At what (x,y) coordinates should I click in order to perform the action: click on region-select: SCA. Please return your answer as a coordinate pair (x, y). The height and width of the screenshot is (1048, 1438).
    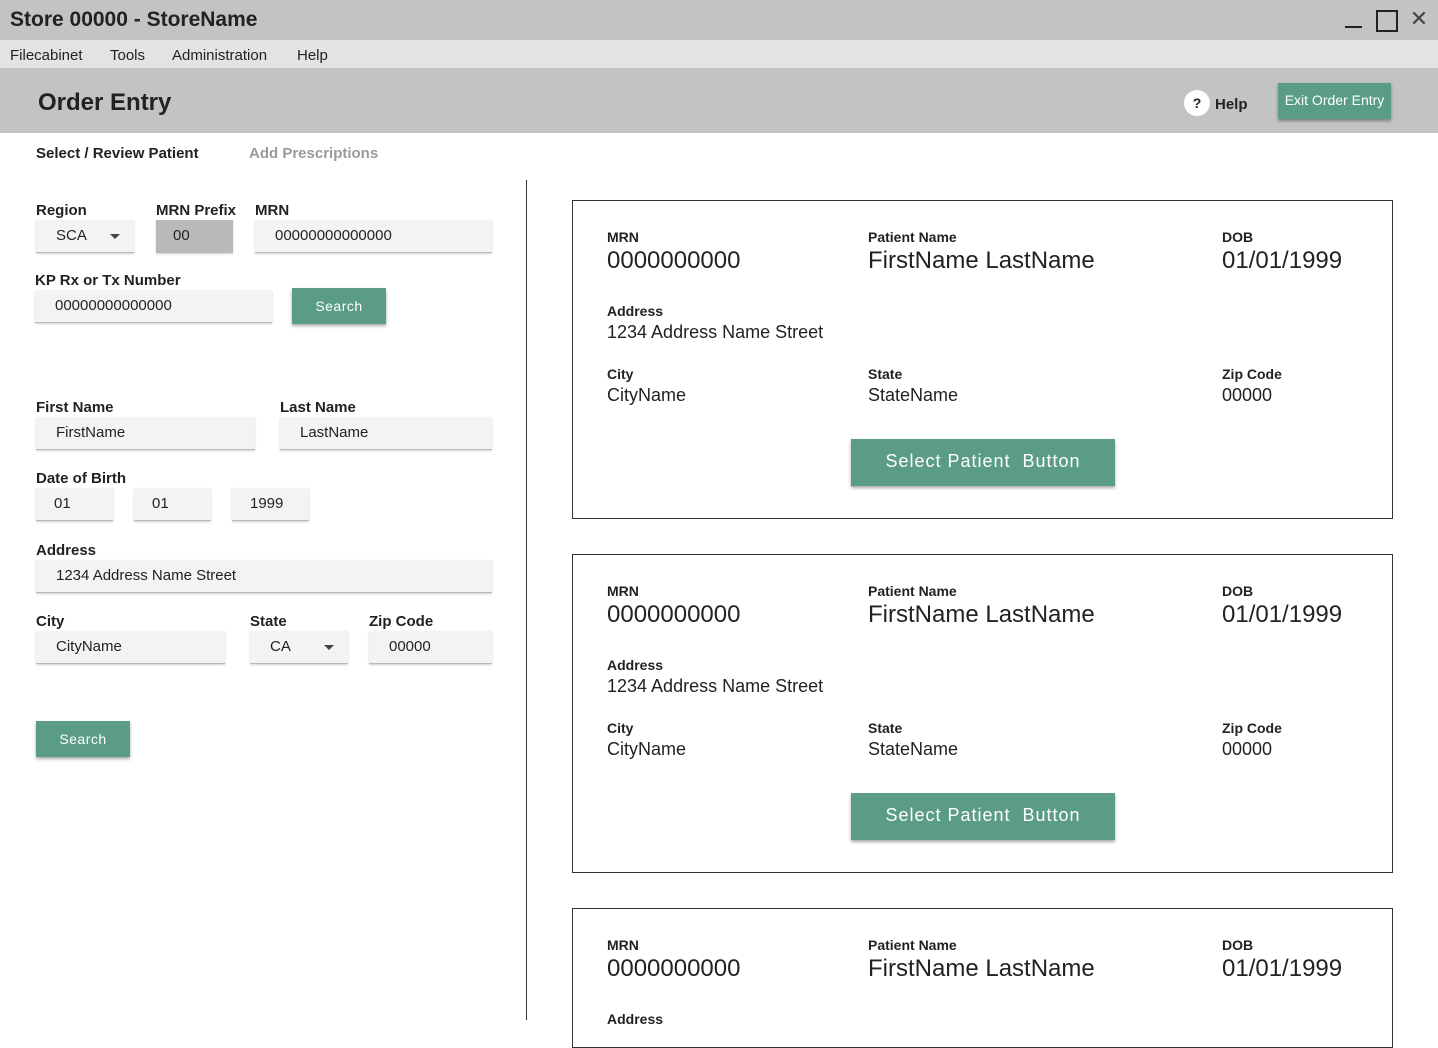
    Looking at the image, I should click on (85, 236).